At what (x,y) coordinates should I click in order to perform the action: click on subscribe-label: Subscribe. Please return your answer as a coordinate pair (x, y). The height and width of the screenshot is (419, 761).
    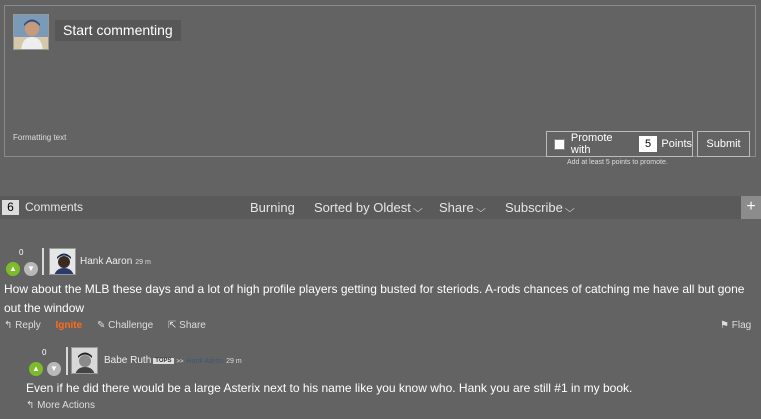
    Looking at the image, I should click on (534, 207).